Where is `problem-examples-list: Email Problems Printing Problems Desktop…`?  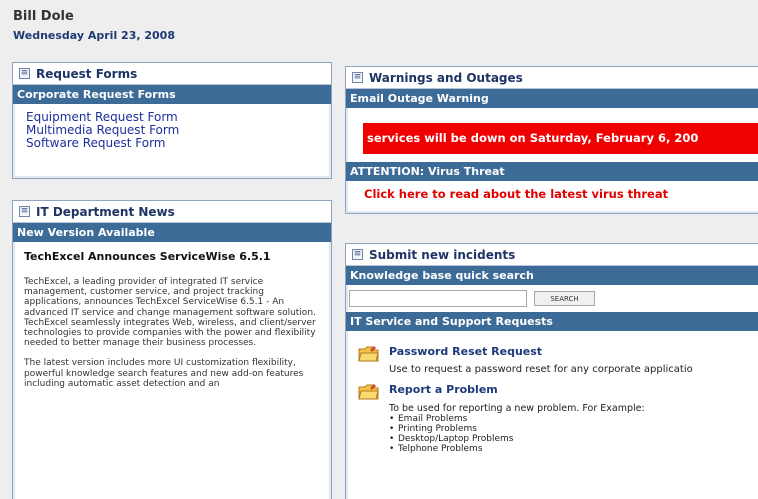
problem-examples-list: Email Problems Printing Problems Desktop… is located at coordinates (573, 434).